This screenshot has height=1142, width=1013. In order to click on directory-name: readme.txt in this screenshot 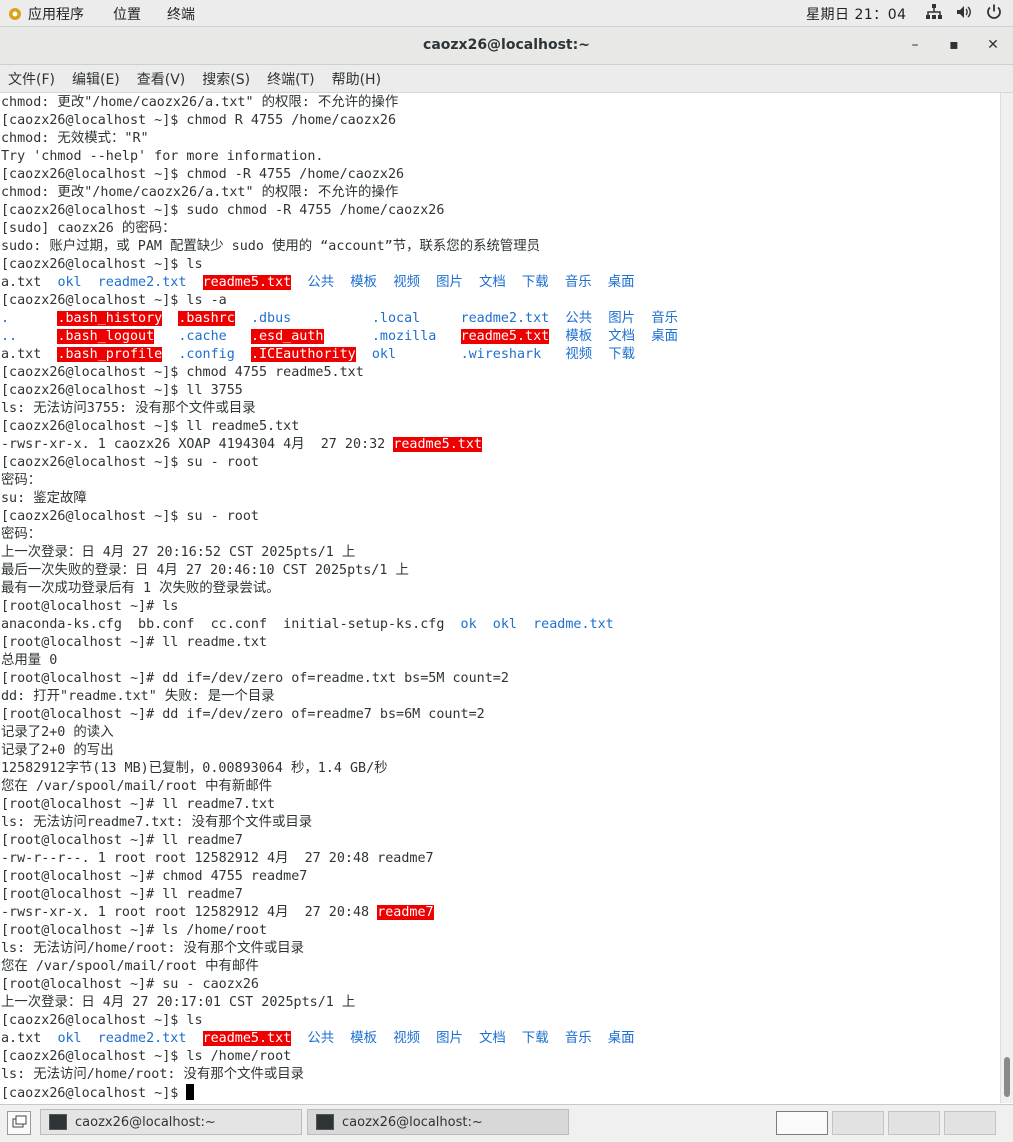, I will do `click(573, 624)`.